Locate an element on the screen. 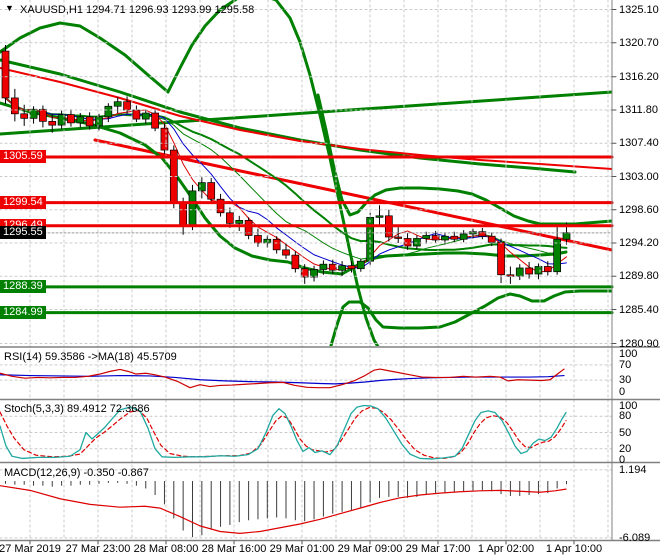  price-axis-label: 1316.20 is located at coordinates (639, 76).